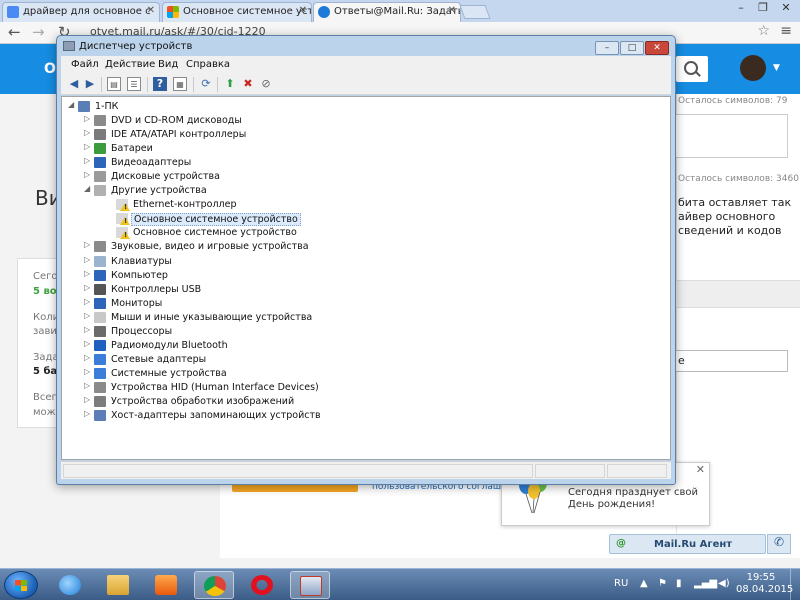  Describe the element at coordinates (114, 84) in the screenshot. I see `show-hide-tree-icon: ▤` at that location.